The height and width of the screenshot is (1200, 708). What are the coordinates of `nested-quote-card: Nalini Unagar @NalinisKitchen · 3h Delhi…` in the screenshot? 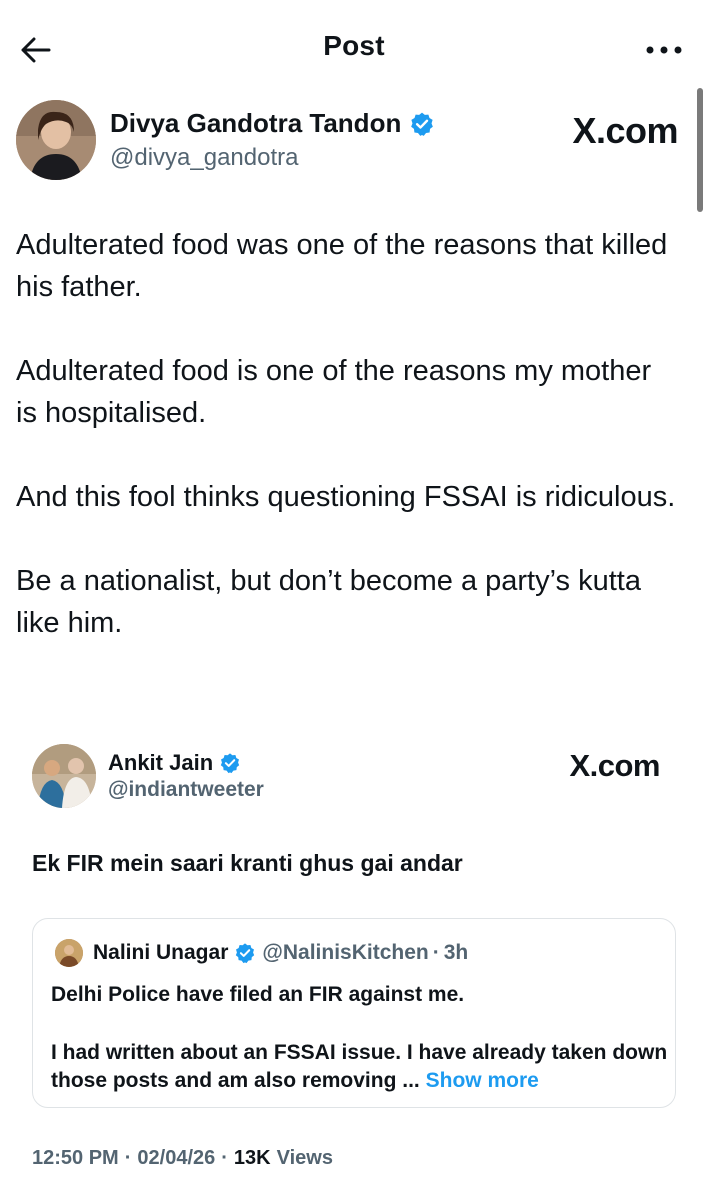 It's located at (354, 1013).